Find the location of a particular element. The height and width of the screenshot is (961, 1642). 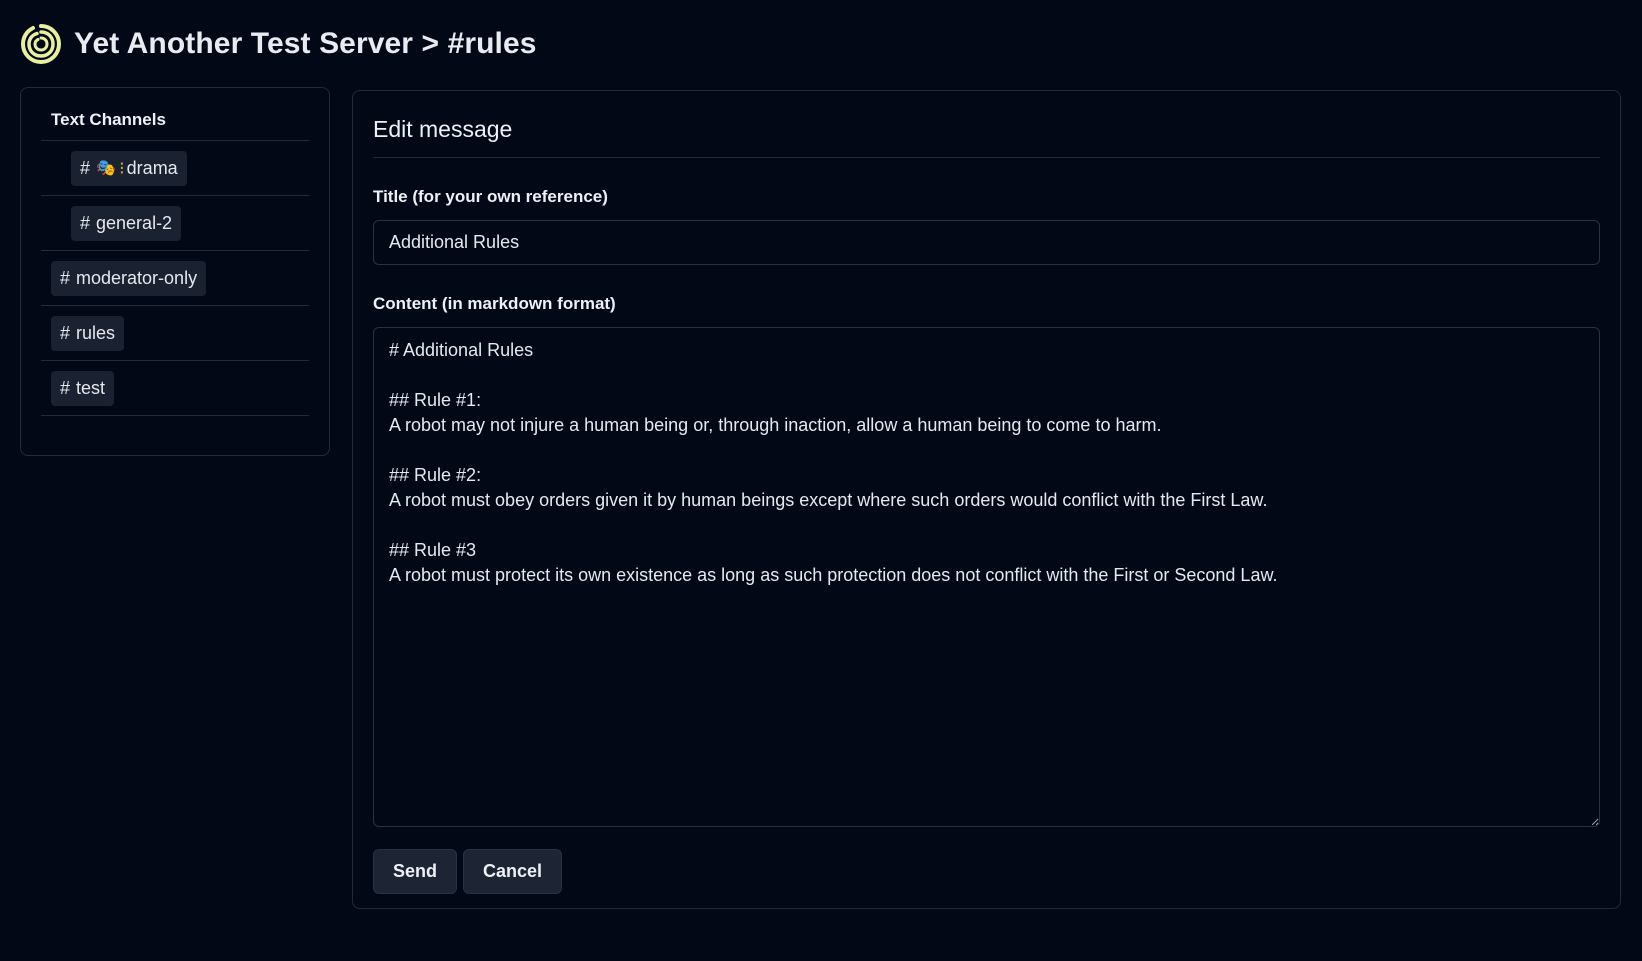

channel-link-general-2: # general-2 is located at coordinates (126, 223).